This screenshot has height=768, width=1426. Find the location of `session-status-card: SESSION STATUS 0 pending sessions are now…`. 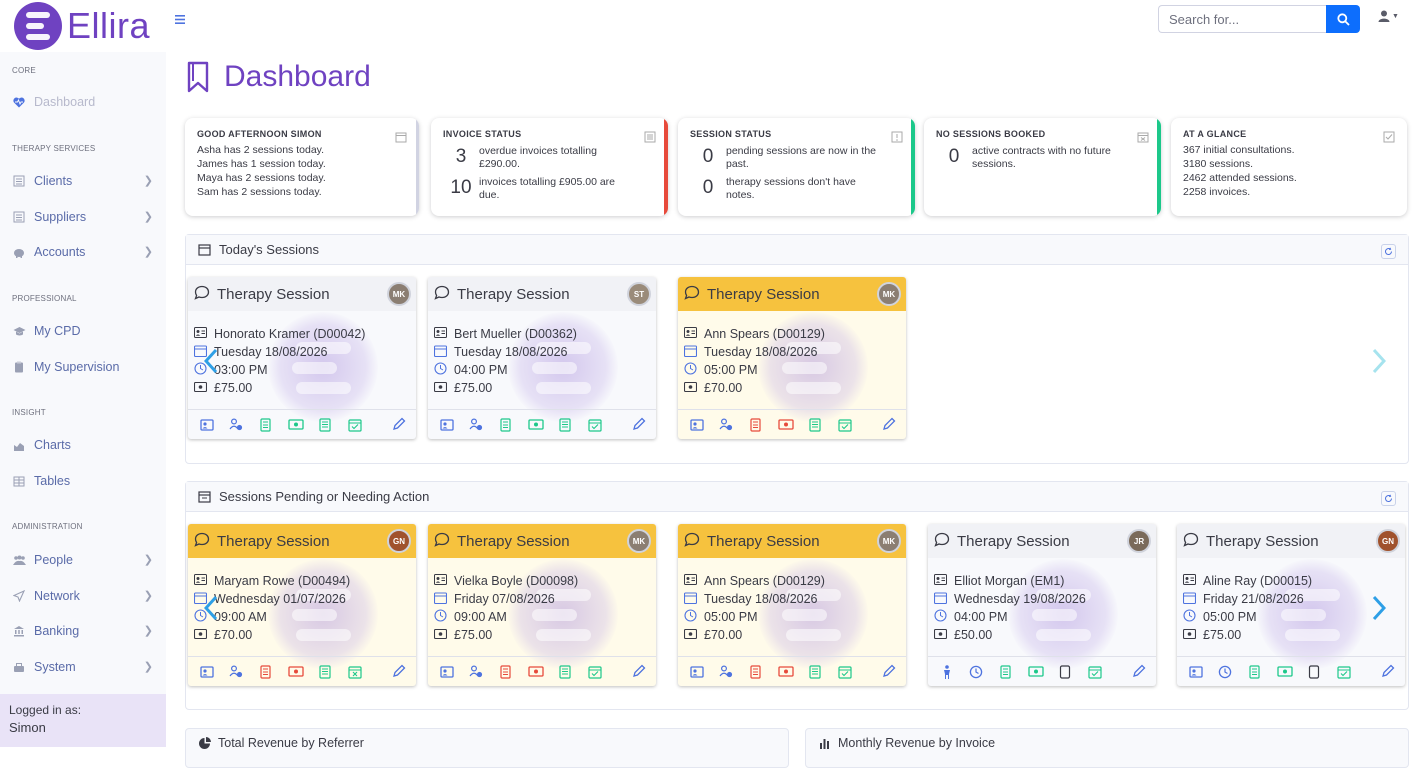

session-status-card: SESSION STATUS 0 pending sessions are now… is located at coordinates (796, 167).